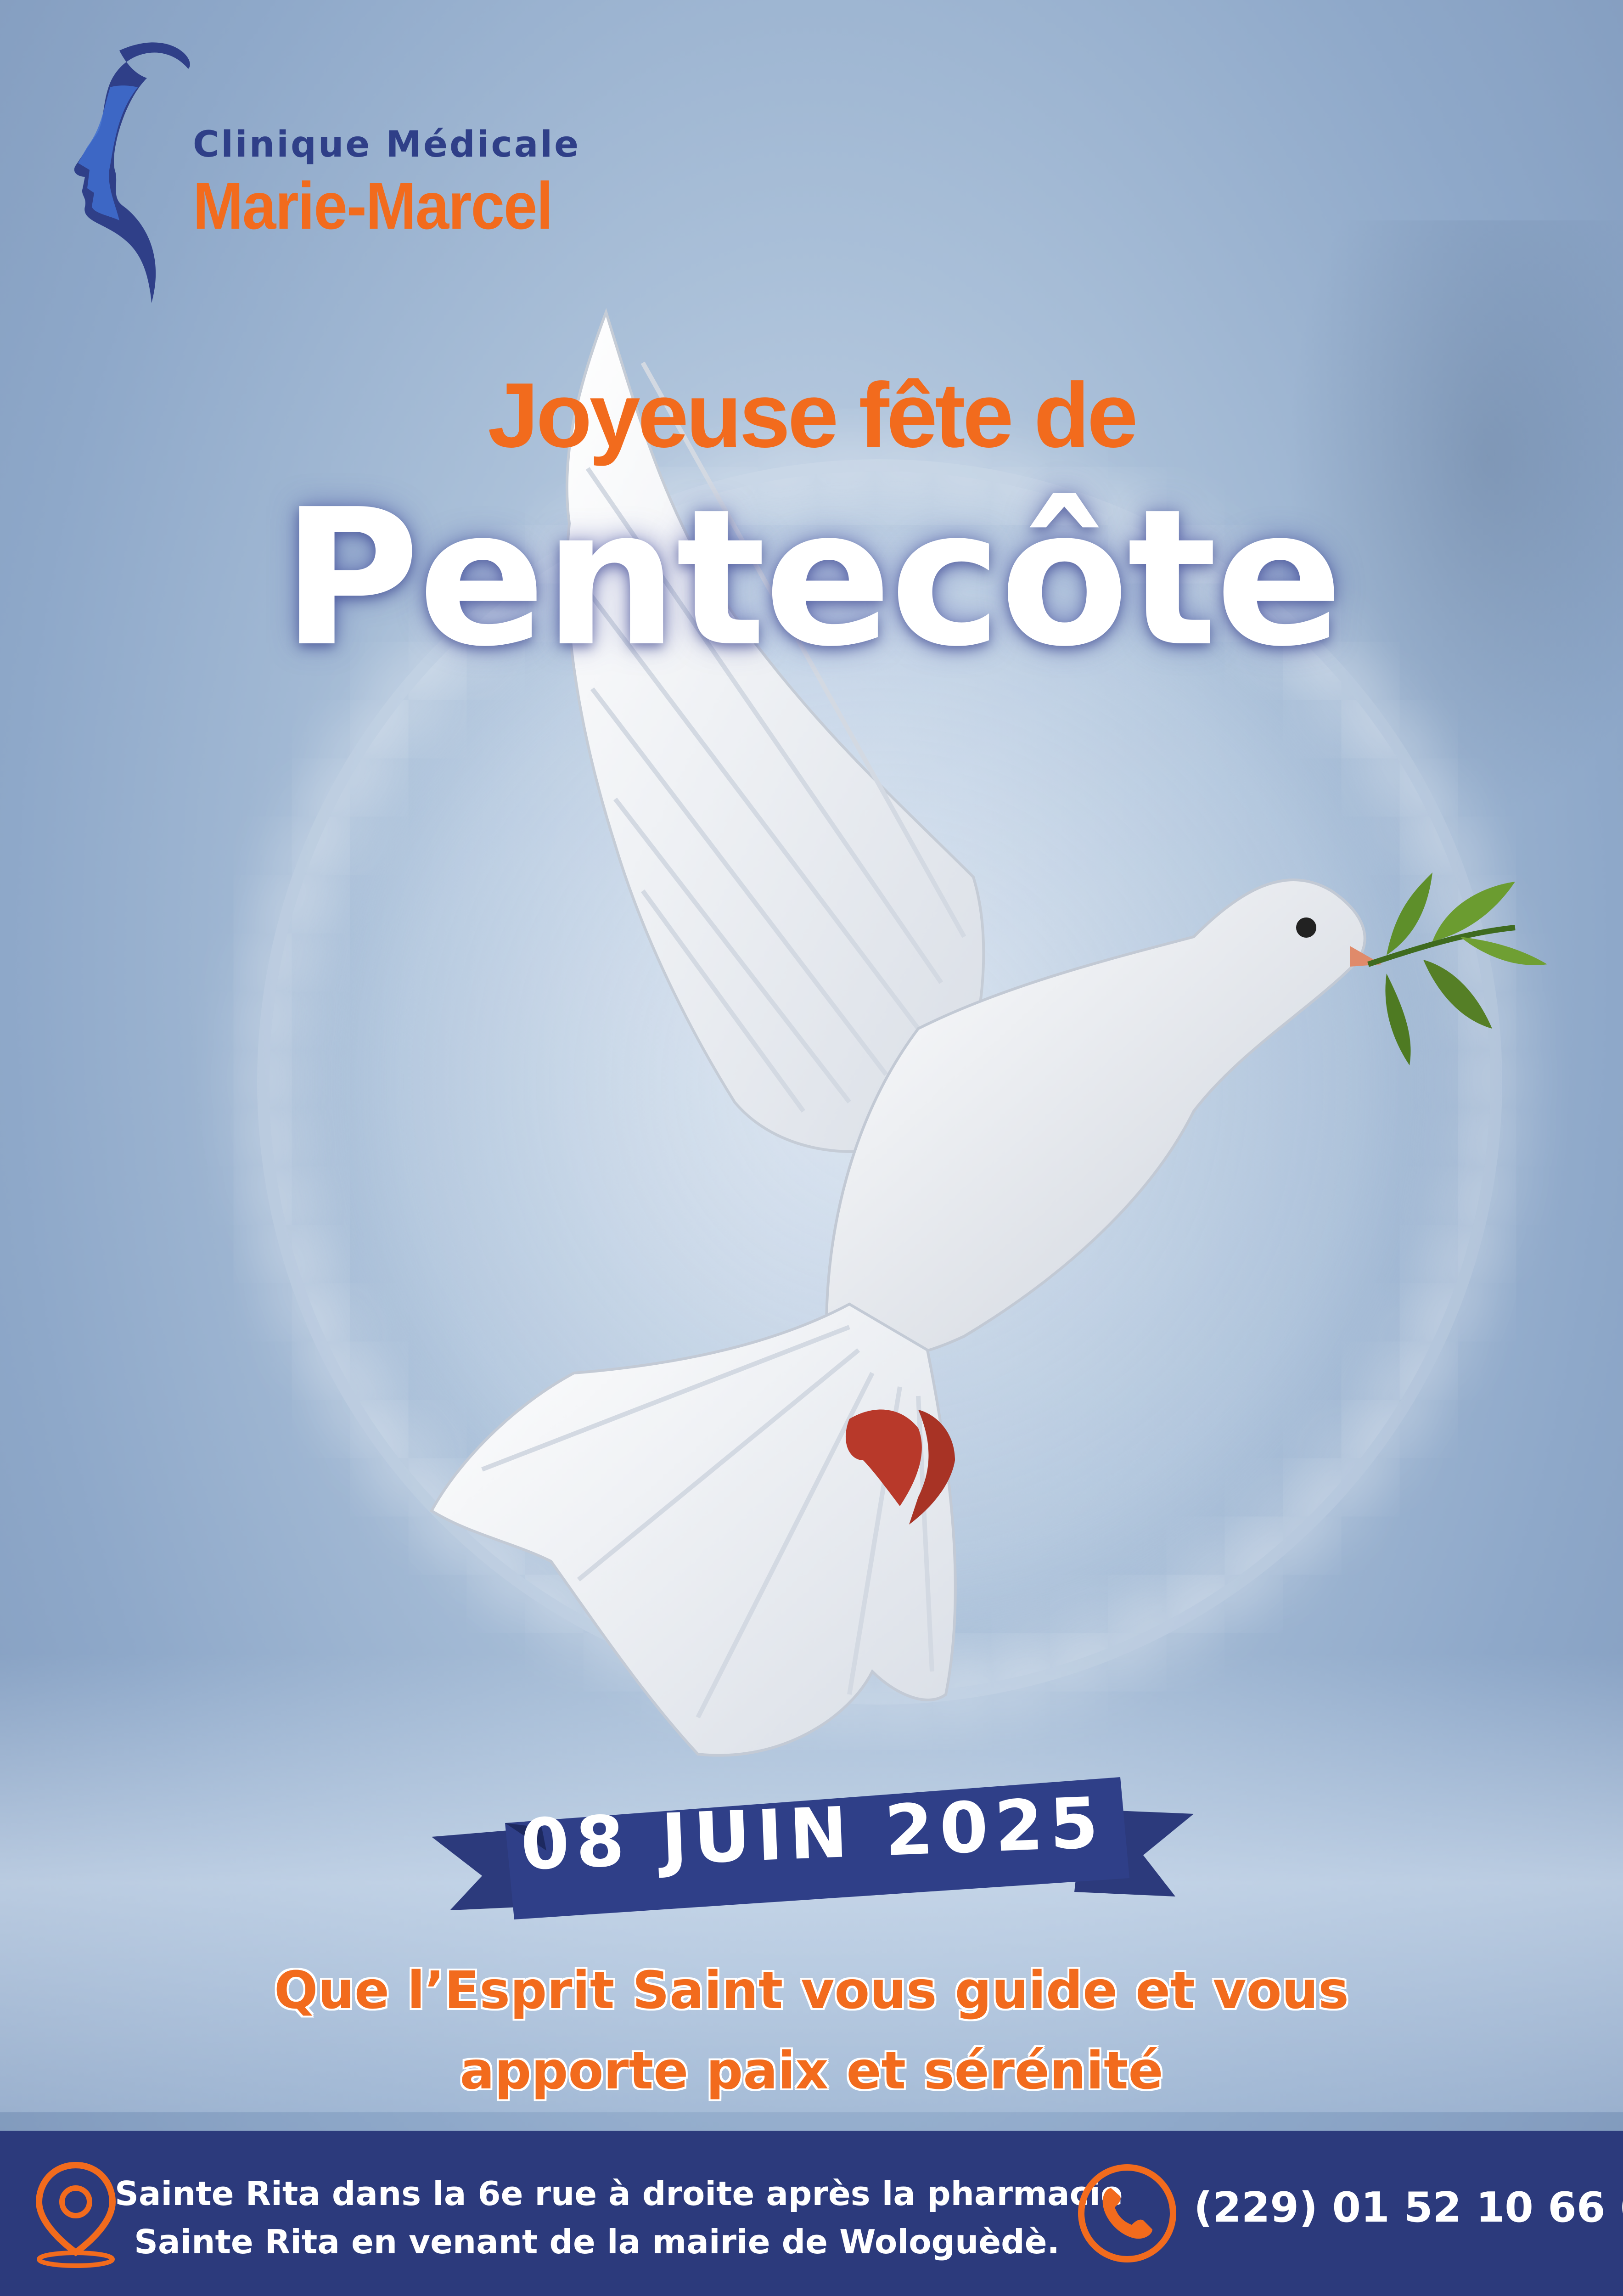  I want to click on clinic-logo-icon, so click(132, 172).